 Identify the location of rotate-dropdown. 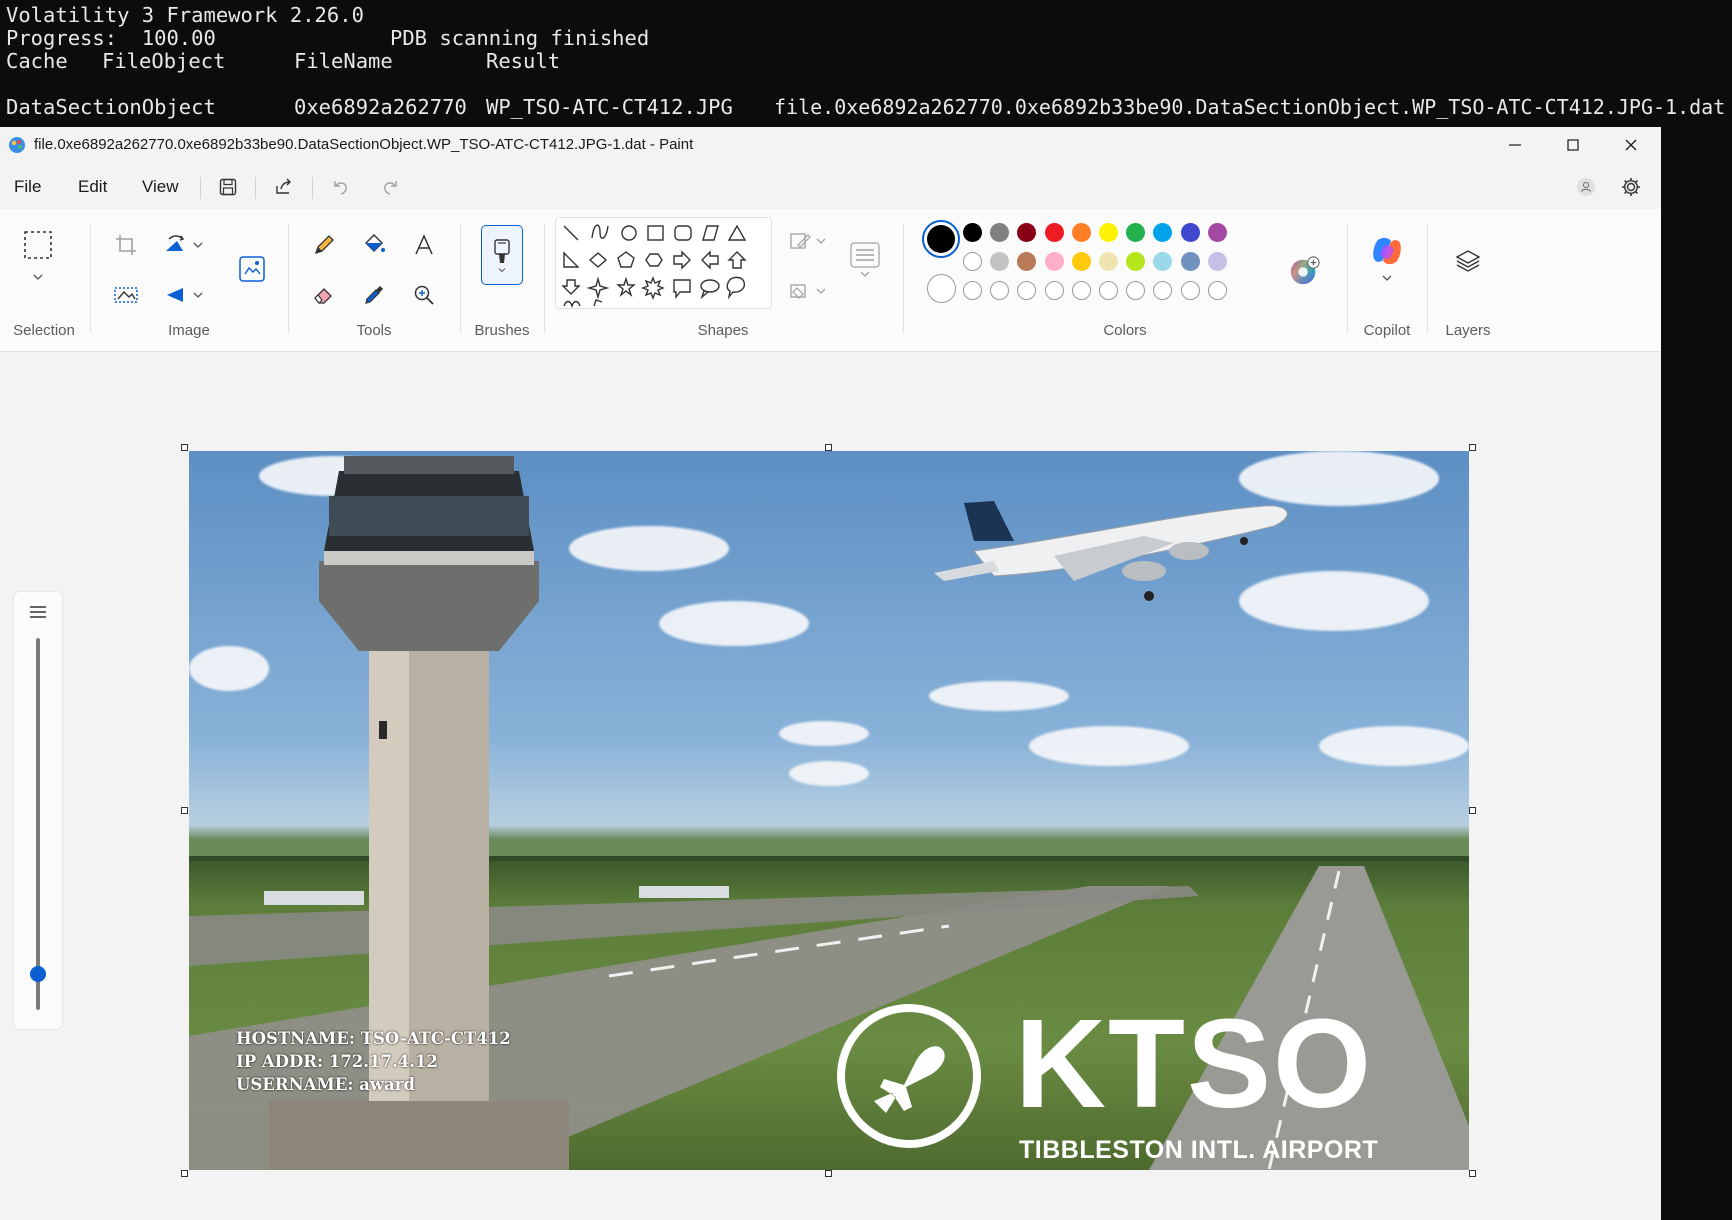
(198, 245).